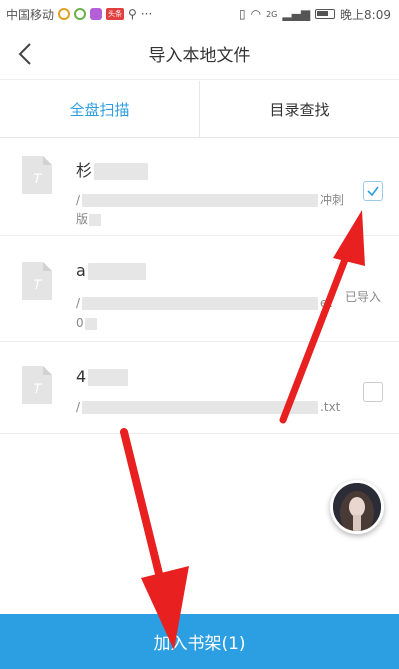 Image resolution: width=399 pixels, height=669 pixels. Describe the element at coordinates (299, 109) in the screenshot. I see `tab-directory-search: 目录查找` at that location.